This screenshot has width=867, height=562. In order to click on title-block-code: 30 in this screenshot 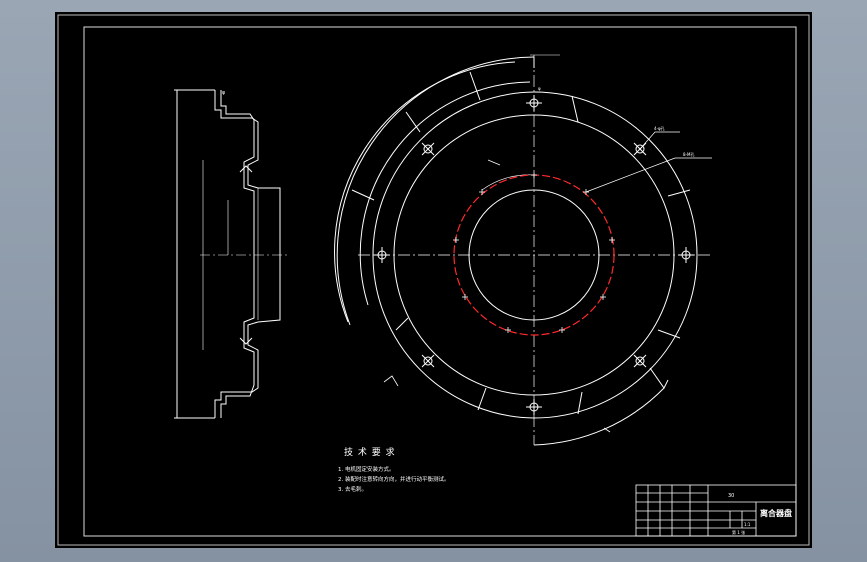, I will do `click(731, 496)`.